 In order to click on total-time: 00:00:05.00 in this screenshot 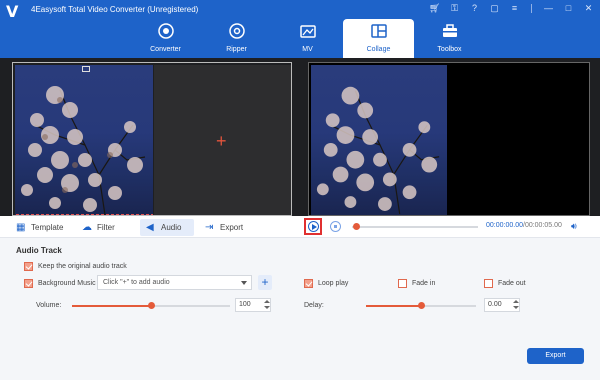, I will do `click(543, 225)`.